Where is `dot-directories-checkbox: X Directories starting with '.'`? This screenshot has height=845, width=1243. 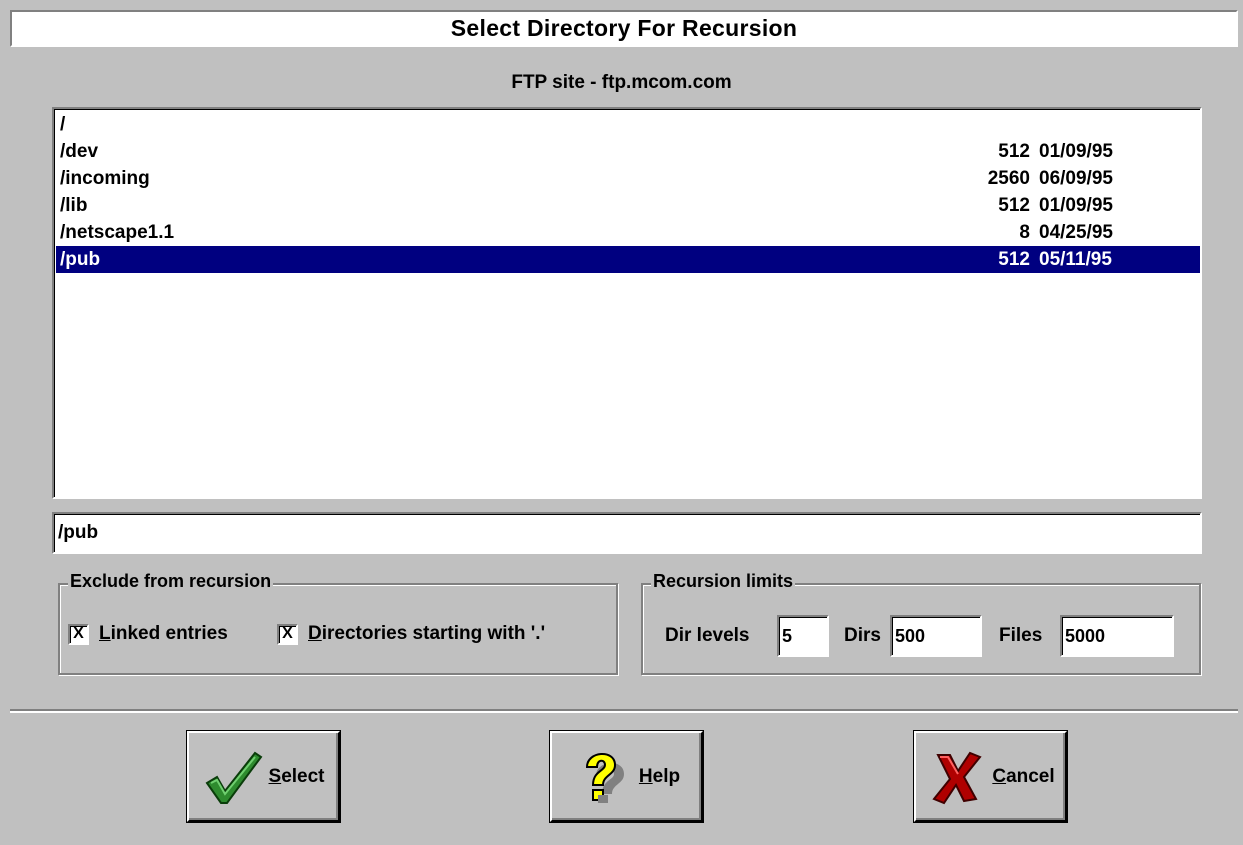 dot-directories-checkbox: X Directories starting with '.' is located at coordinates (411, 634).